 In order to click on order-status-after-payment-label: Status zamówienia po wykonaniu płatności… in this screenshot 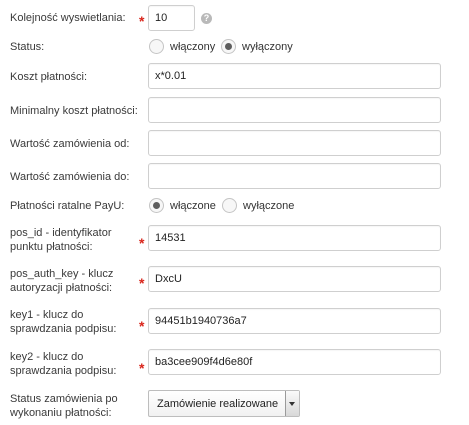, I will do `click(64, 406)`.